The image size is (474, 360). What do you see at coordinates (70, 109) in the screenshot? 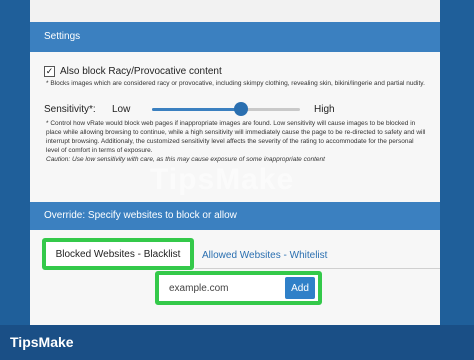
I see `sensitivity-label: Sensitivity*:` at bounding box center [70, 109].